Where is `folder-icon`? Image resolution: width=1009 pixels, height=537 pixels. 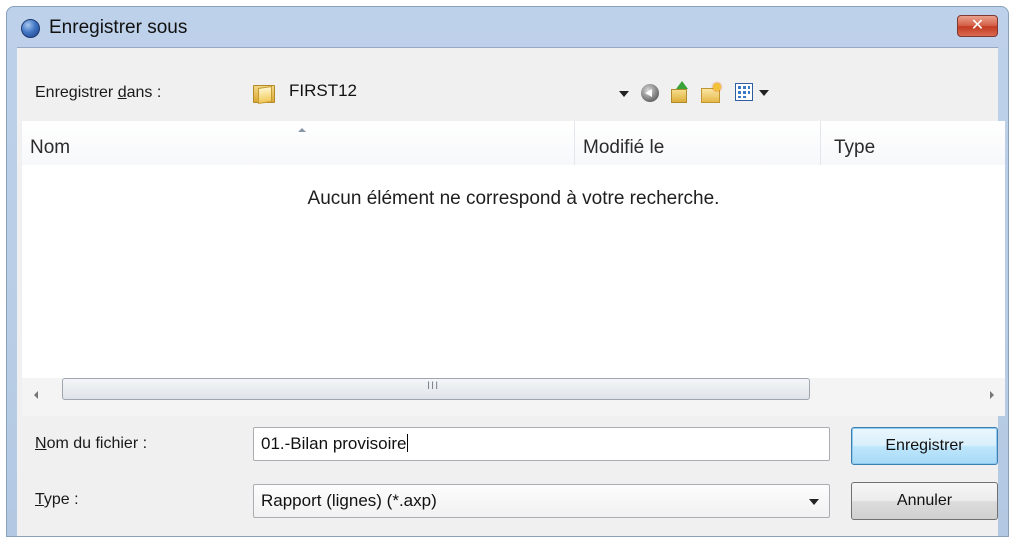
folder-icon is located at coordinates (264, 93).